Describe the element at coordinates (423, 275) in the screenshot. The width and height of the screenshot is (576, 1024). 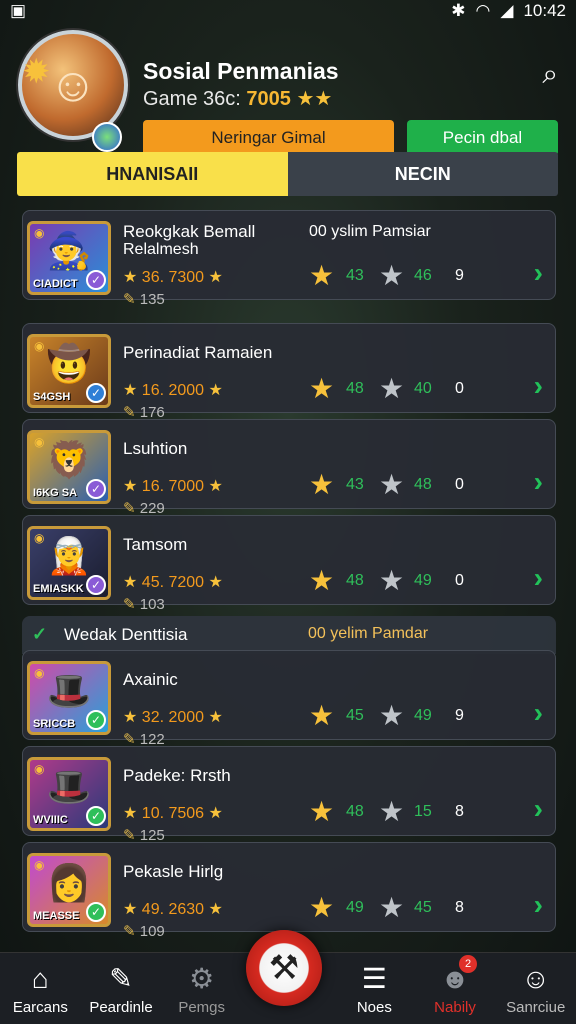
I see `silver-count: 46` at that location.